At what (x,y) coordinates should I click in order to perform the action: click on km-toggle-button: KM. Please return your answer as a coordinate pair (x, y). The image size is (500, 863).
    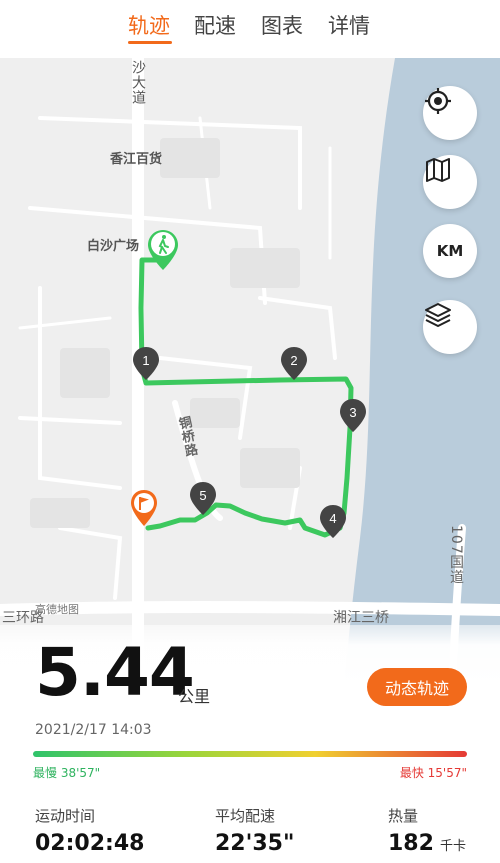
    Looking at the image, I should click on (450, 251).